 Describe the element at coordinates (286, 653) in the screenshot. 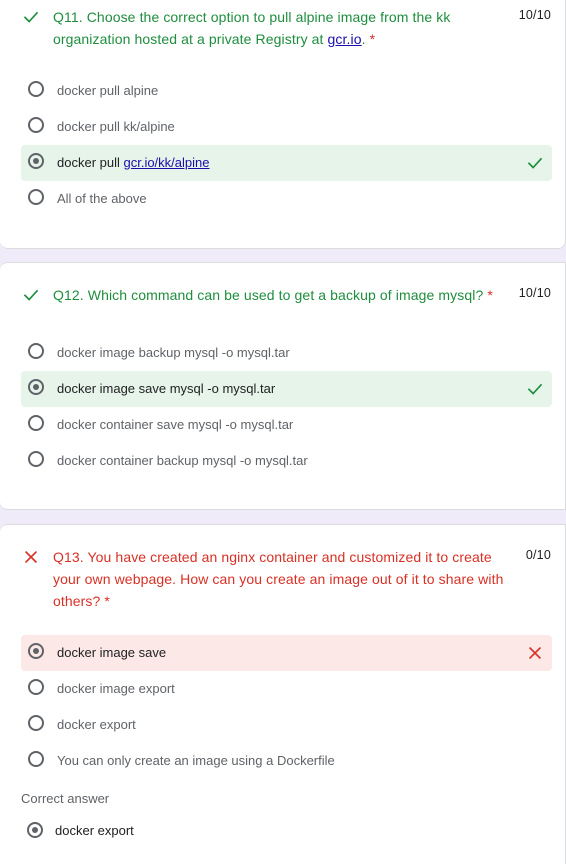

I see `option-docker-image-save: docker image save` at that location.